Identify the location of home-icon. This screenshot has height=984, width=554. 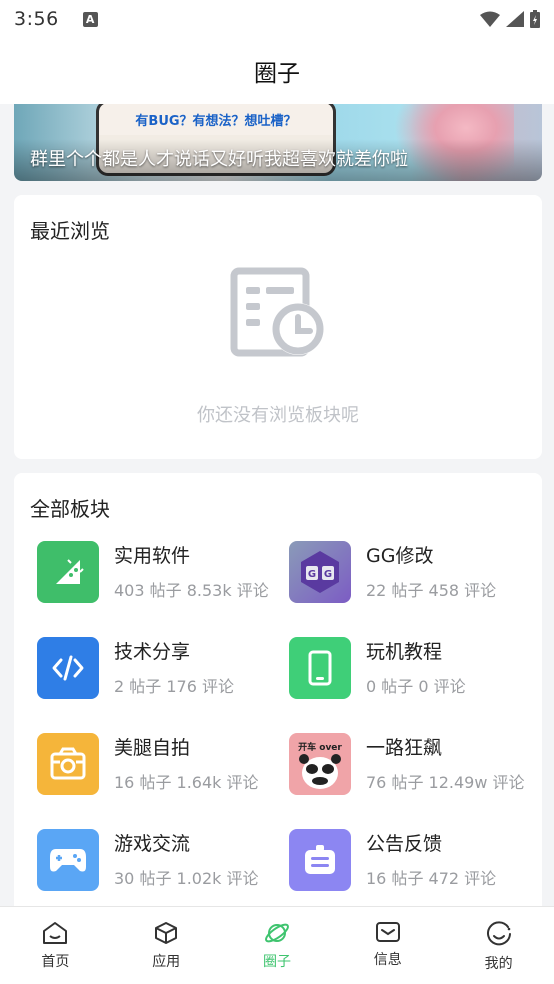
(55, 933).